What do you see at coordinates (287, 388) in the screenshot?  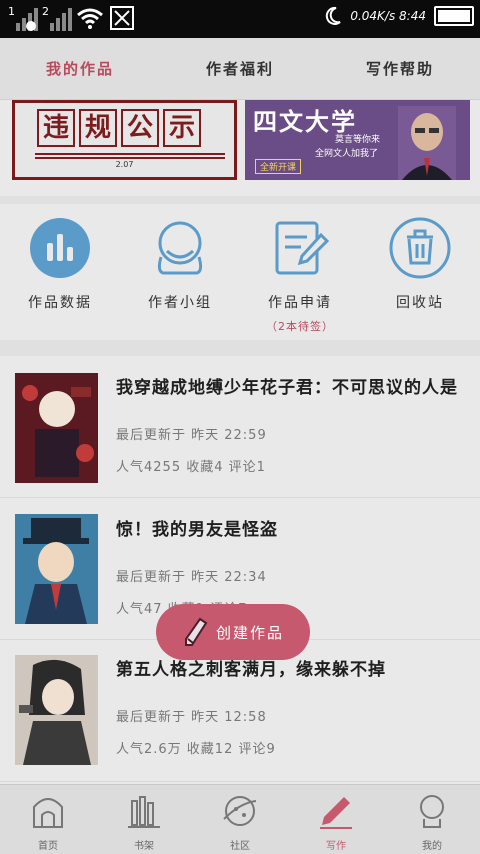 I see `work-title: 我穿越成地缚少年花子君：不可思议的人是` at bounding box center [287, 388].